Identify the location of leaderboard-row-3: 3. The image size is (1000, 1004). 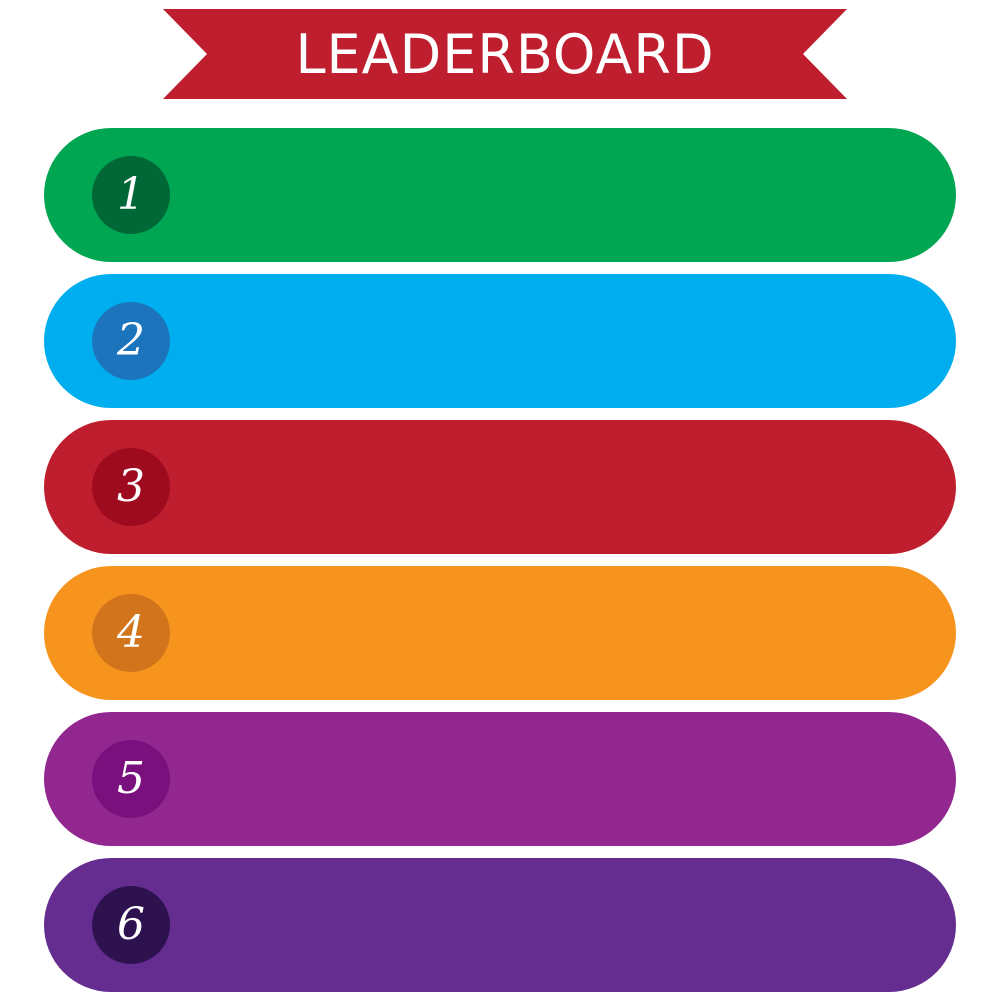
(500, 487).